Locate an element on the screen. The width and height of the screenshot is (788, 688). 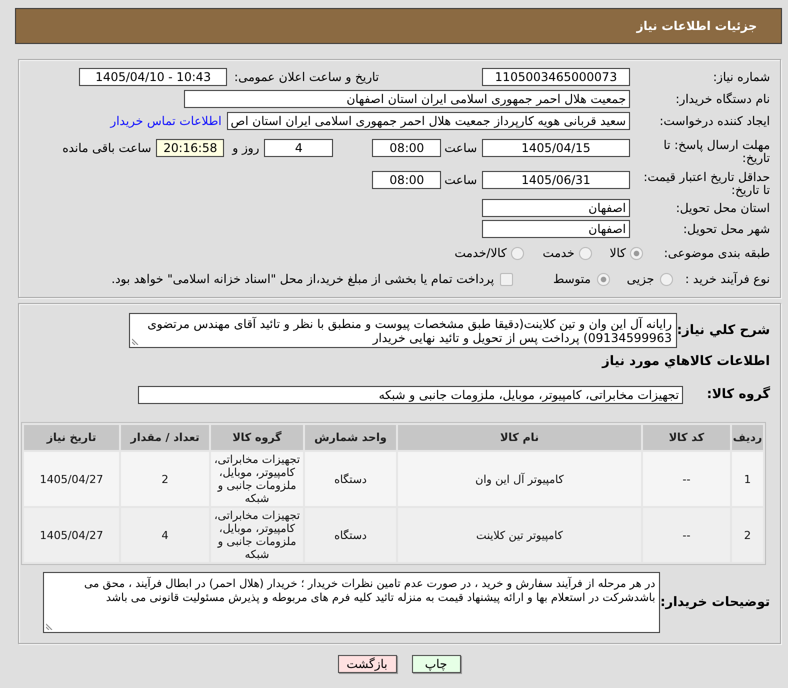
radio-label: کالا is located at coordinates (618, 253).